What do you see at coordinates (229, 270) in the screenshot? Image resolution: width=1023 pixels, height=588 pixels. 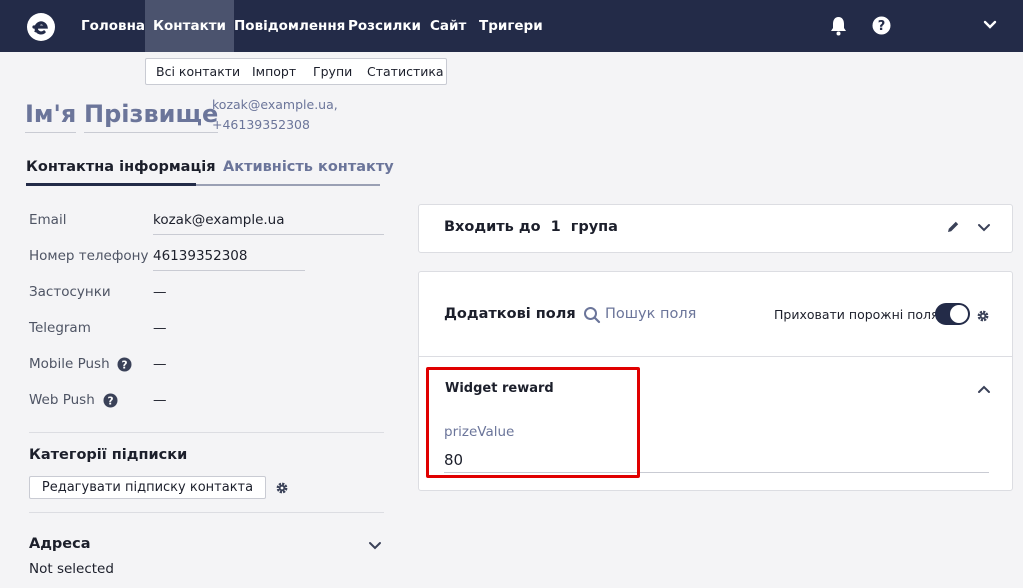 I see `phone-field-underline` at bounding box center [229, 270].